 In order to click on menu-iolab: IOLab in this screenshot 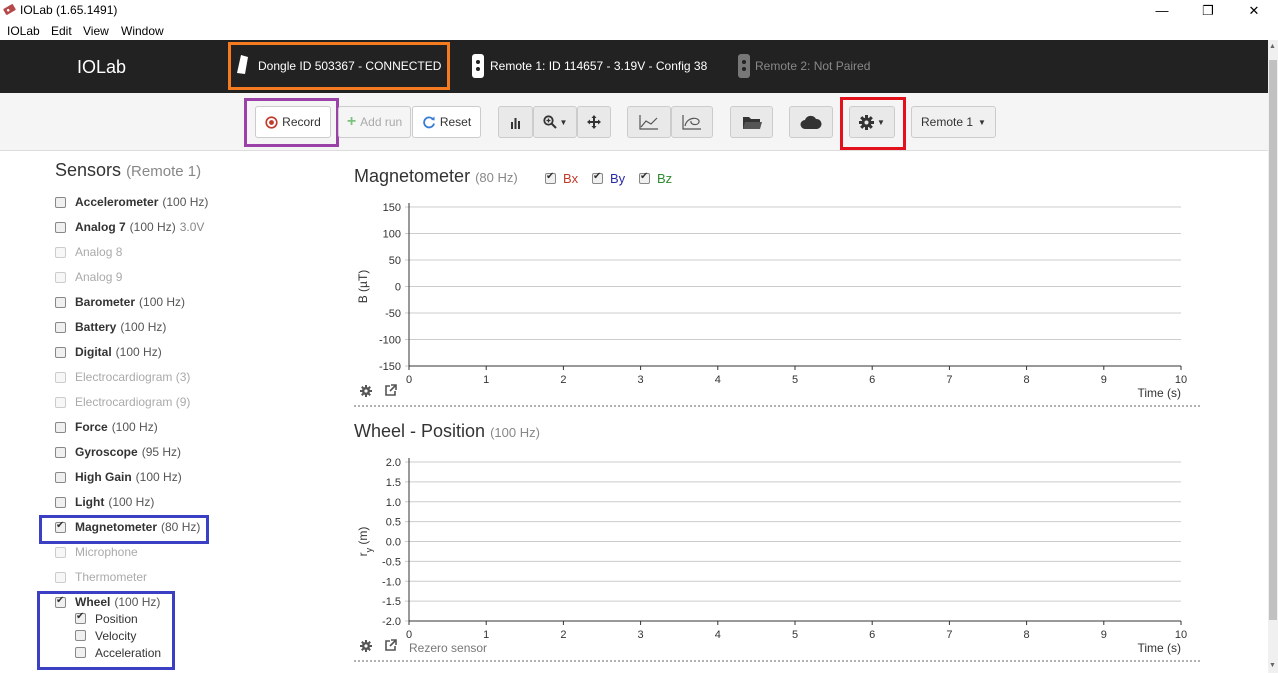, I will do `click(23, 31)`.